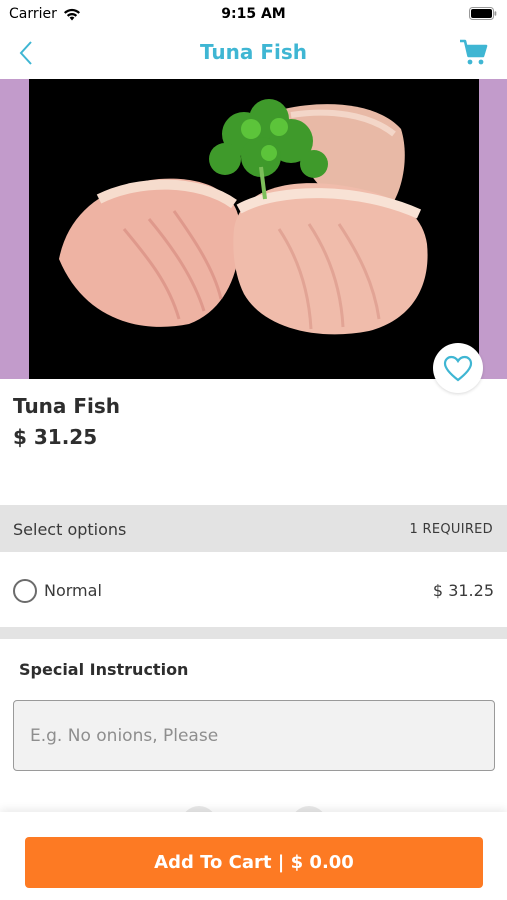 The image size is (507, 900). What do you see at coordinates (322, 862) in the screenshot?
I see `cart-total: $ 0.00` at bounding box center [322, 862].